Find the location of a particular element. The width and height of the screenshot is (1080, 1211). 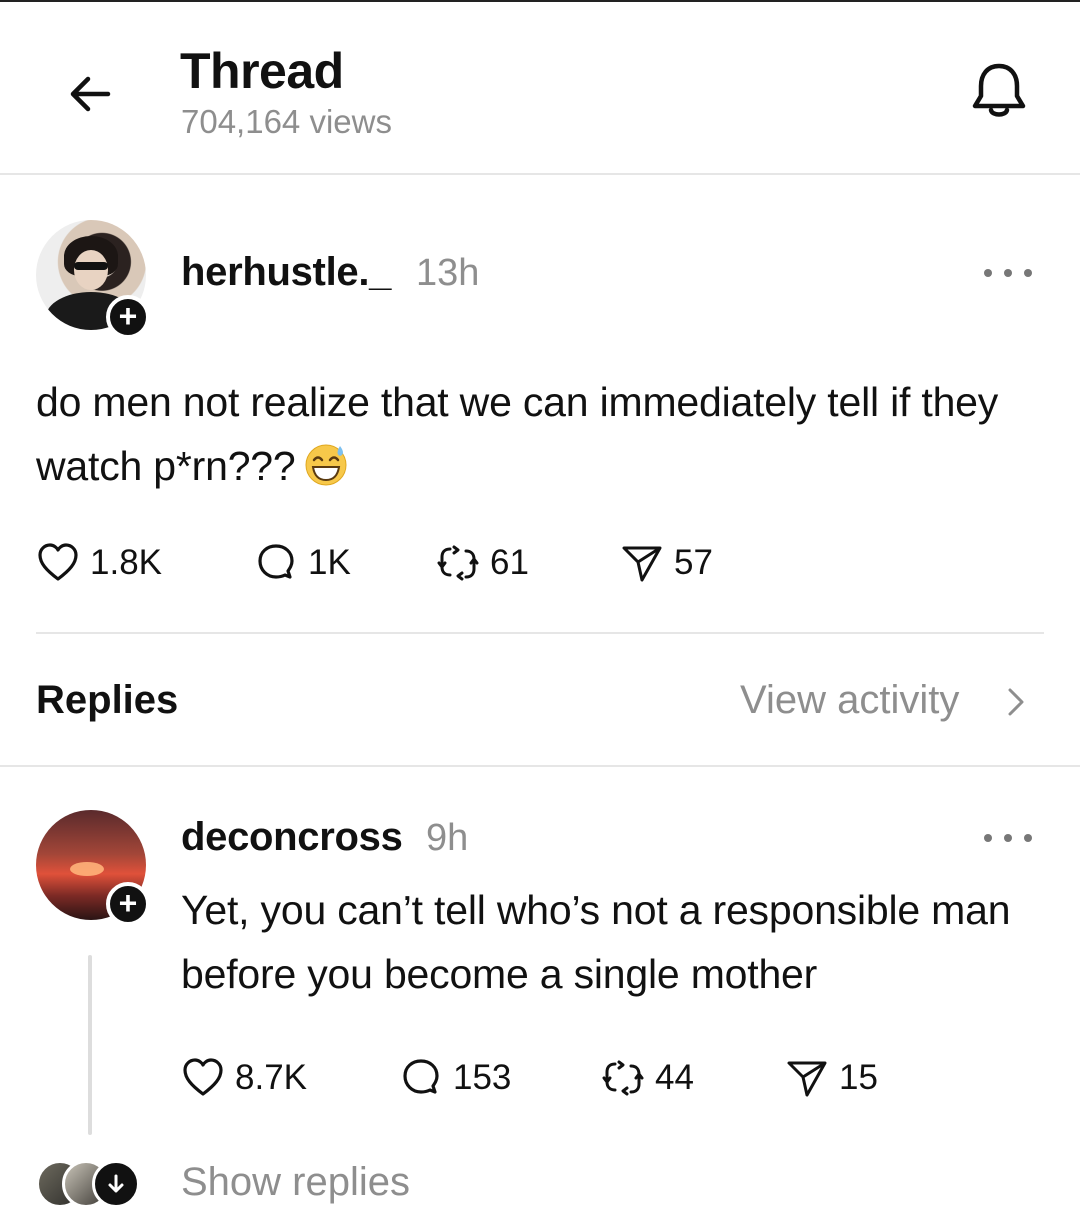

page-title: Thread is located at coordinates (262, 71).